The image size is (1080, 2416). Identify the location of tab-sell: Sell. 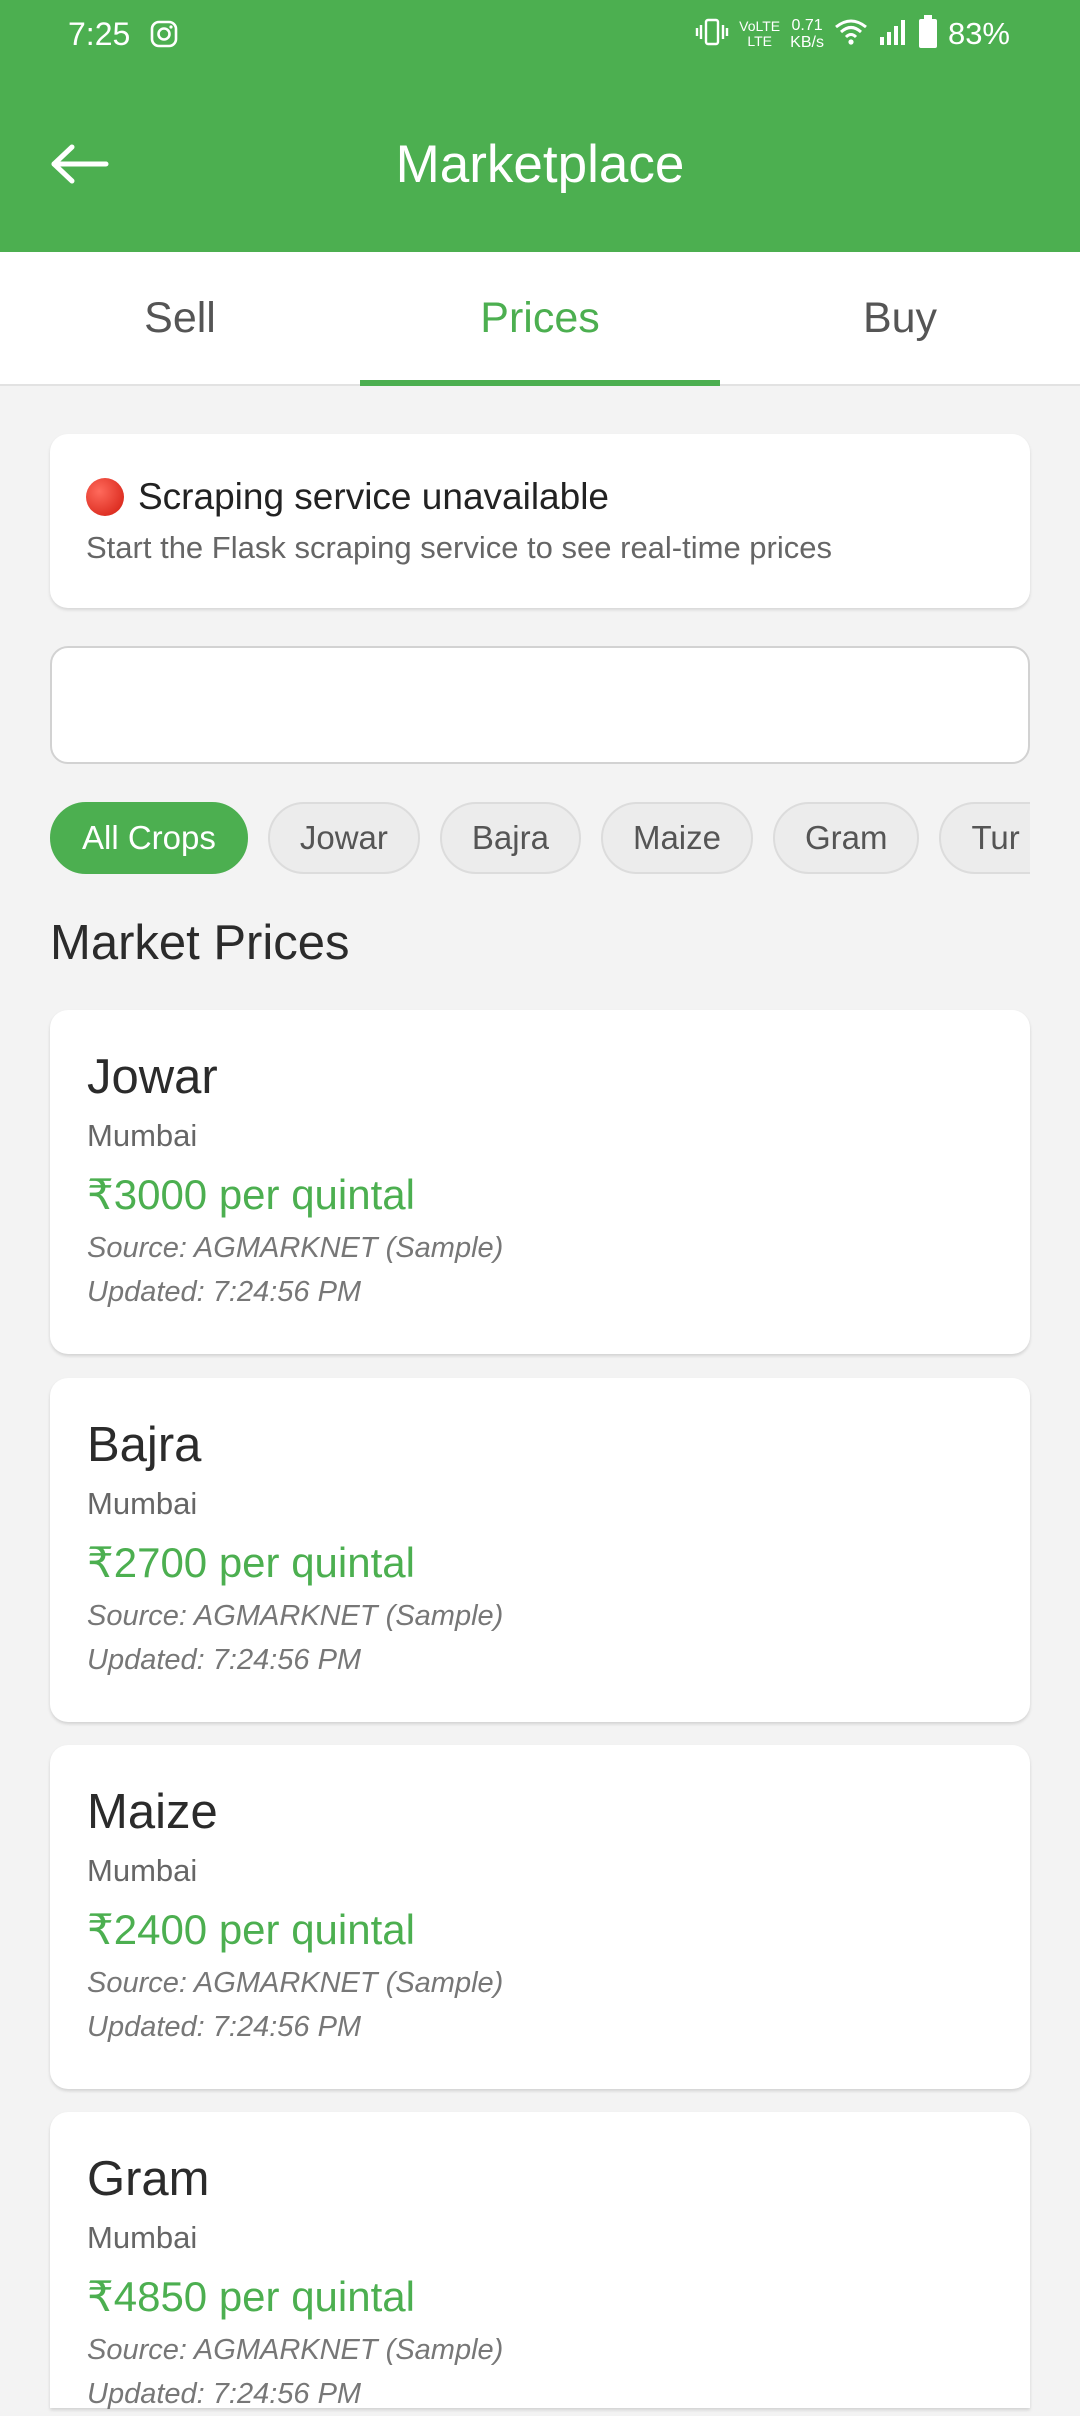
(180, 318).